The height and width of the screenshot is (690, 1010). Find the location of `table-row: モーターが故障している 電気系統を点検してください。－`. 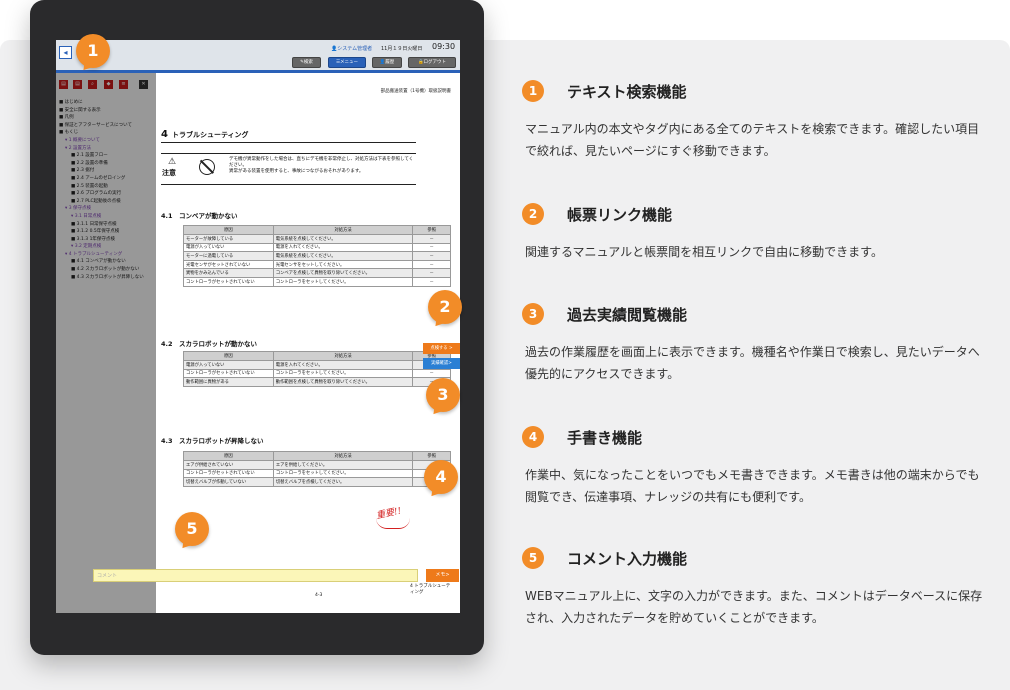

table-row: モーターが故障している 電気系統を点検してください。－ is located at coordinates (317, 239).